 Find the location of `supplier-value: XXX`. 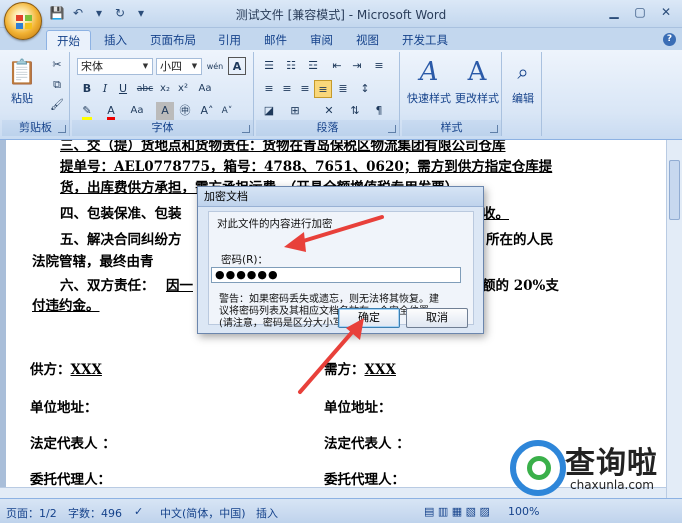

supplier-value: XXX is located at coordinates (86, 370).